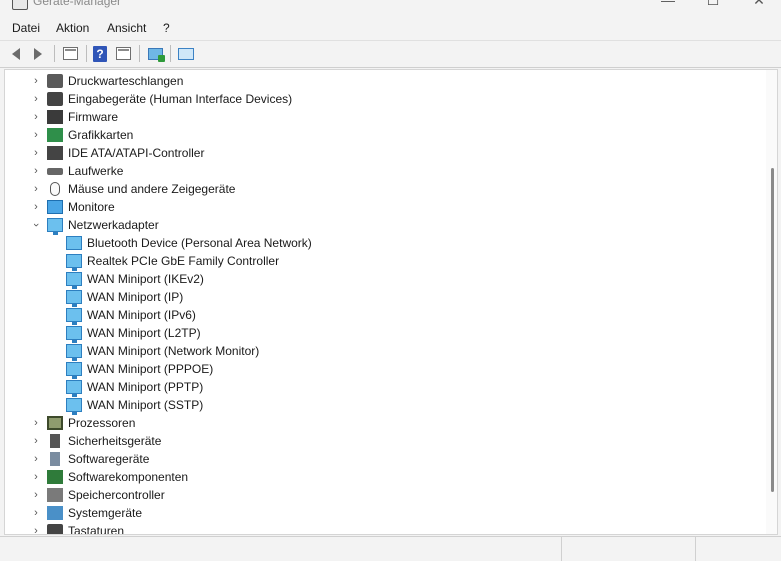 The width and height of the screenshot is (781, 561). Describe the element at coordinates (70, 53) in the screenshot. I see `properties-icon` at that location.